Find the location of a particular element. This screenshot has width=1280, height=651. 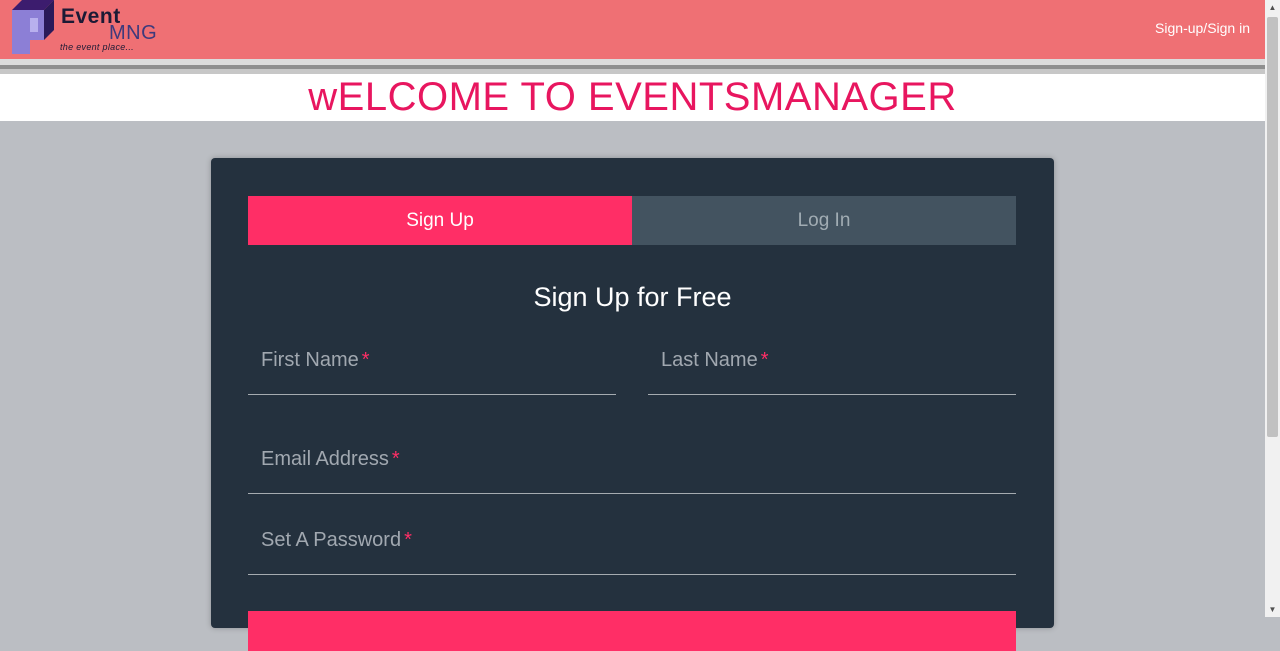

form-heading: Sign Up for Free is located at coordinates (632, 297).